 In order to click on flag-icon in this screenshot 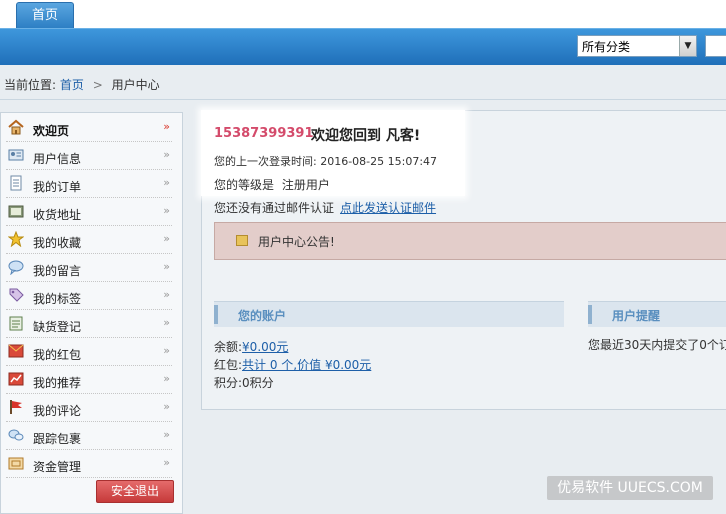, I will do `click(16, 407)`.